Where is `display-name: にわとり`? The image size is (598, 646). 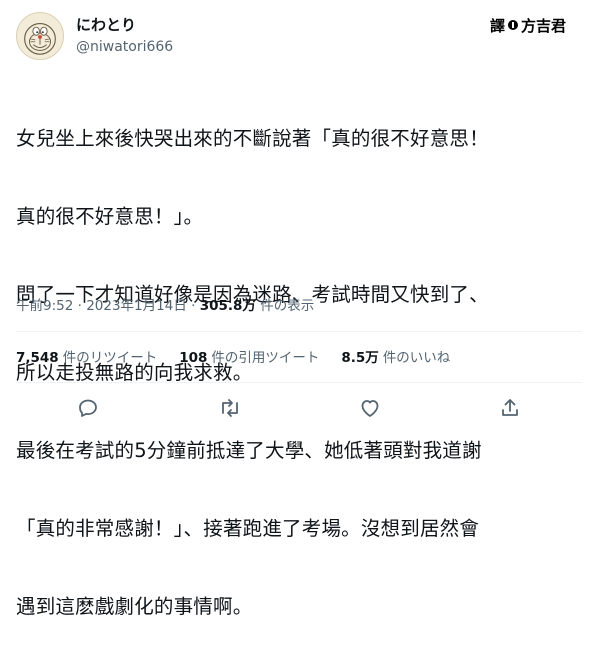
display-name: にわとり is located at coordinates (106, 25).